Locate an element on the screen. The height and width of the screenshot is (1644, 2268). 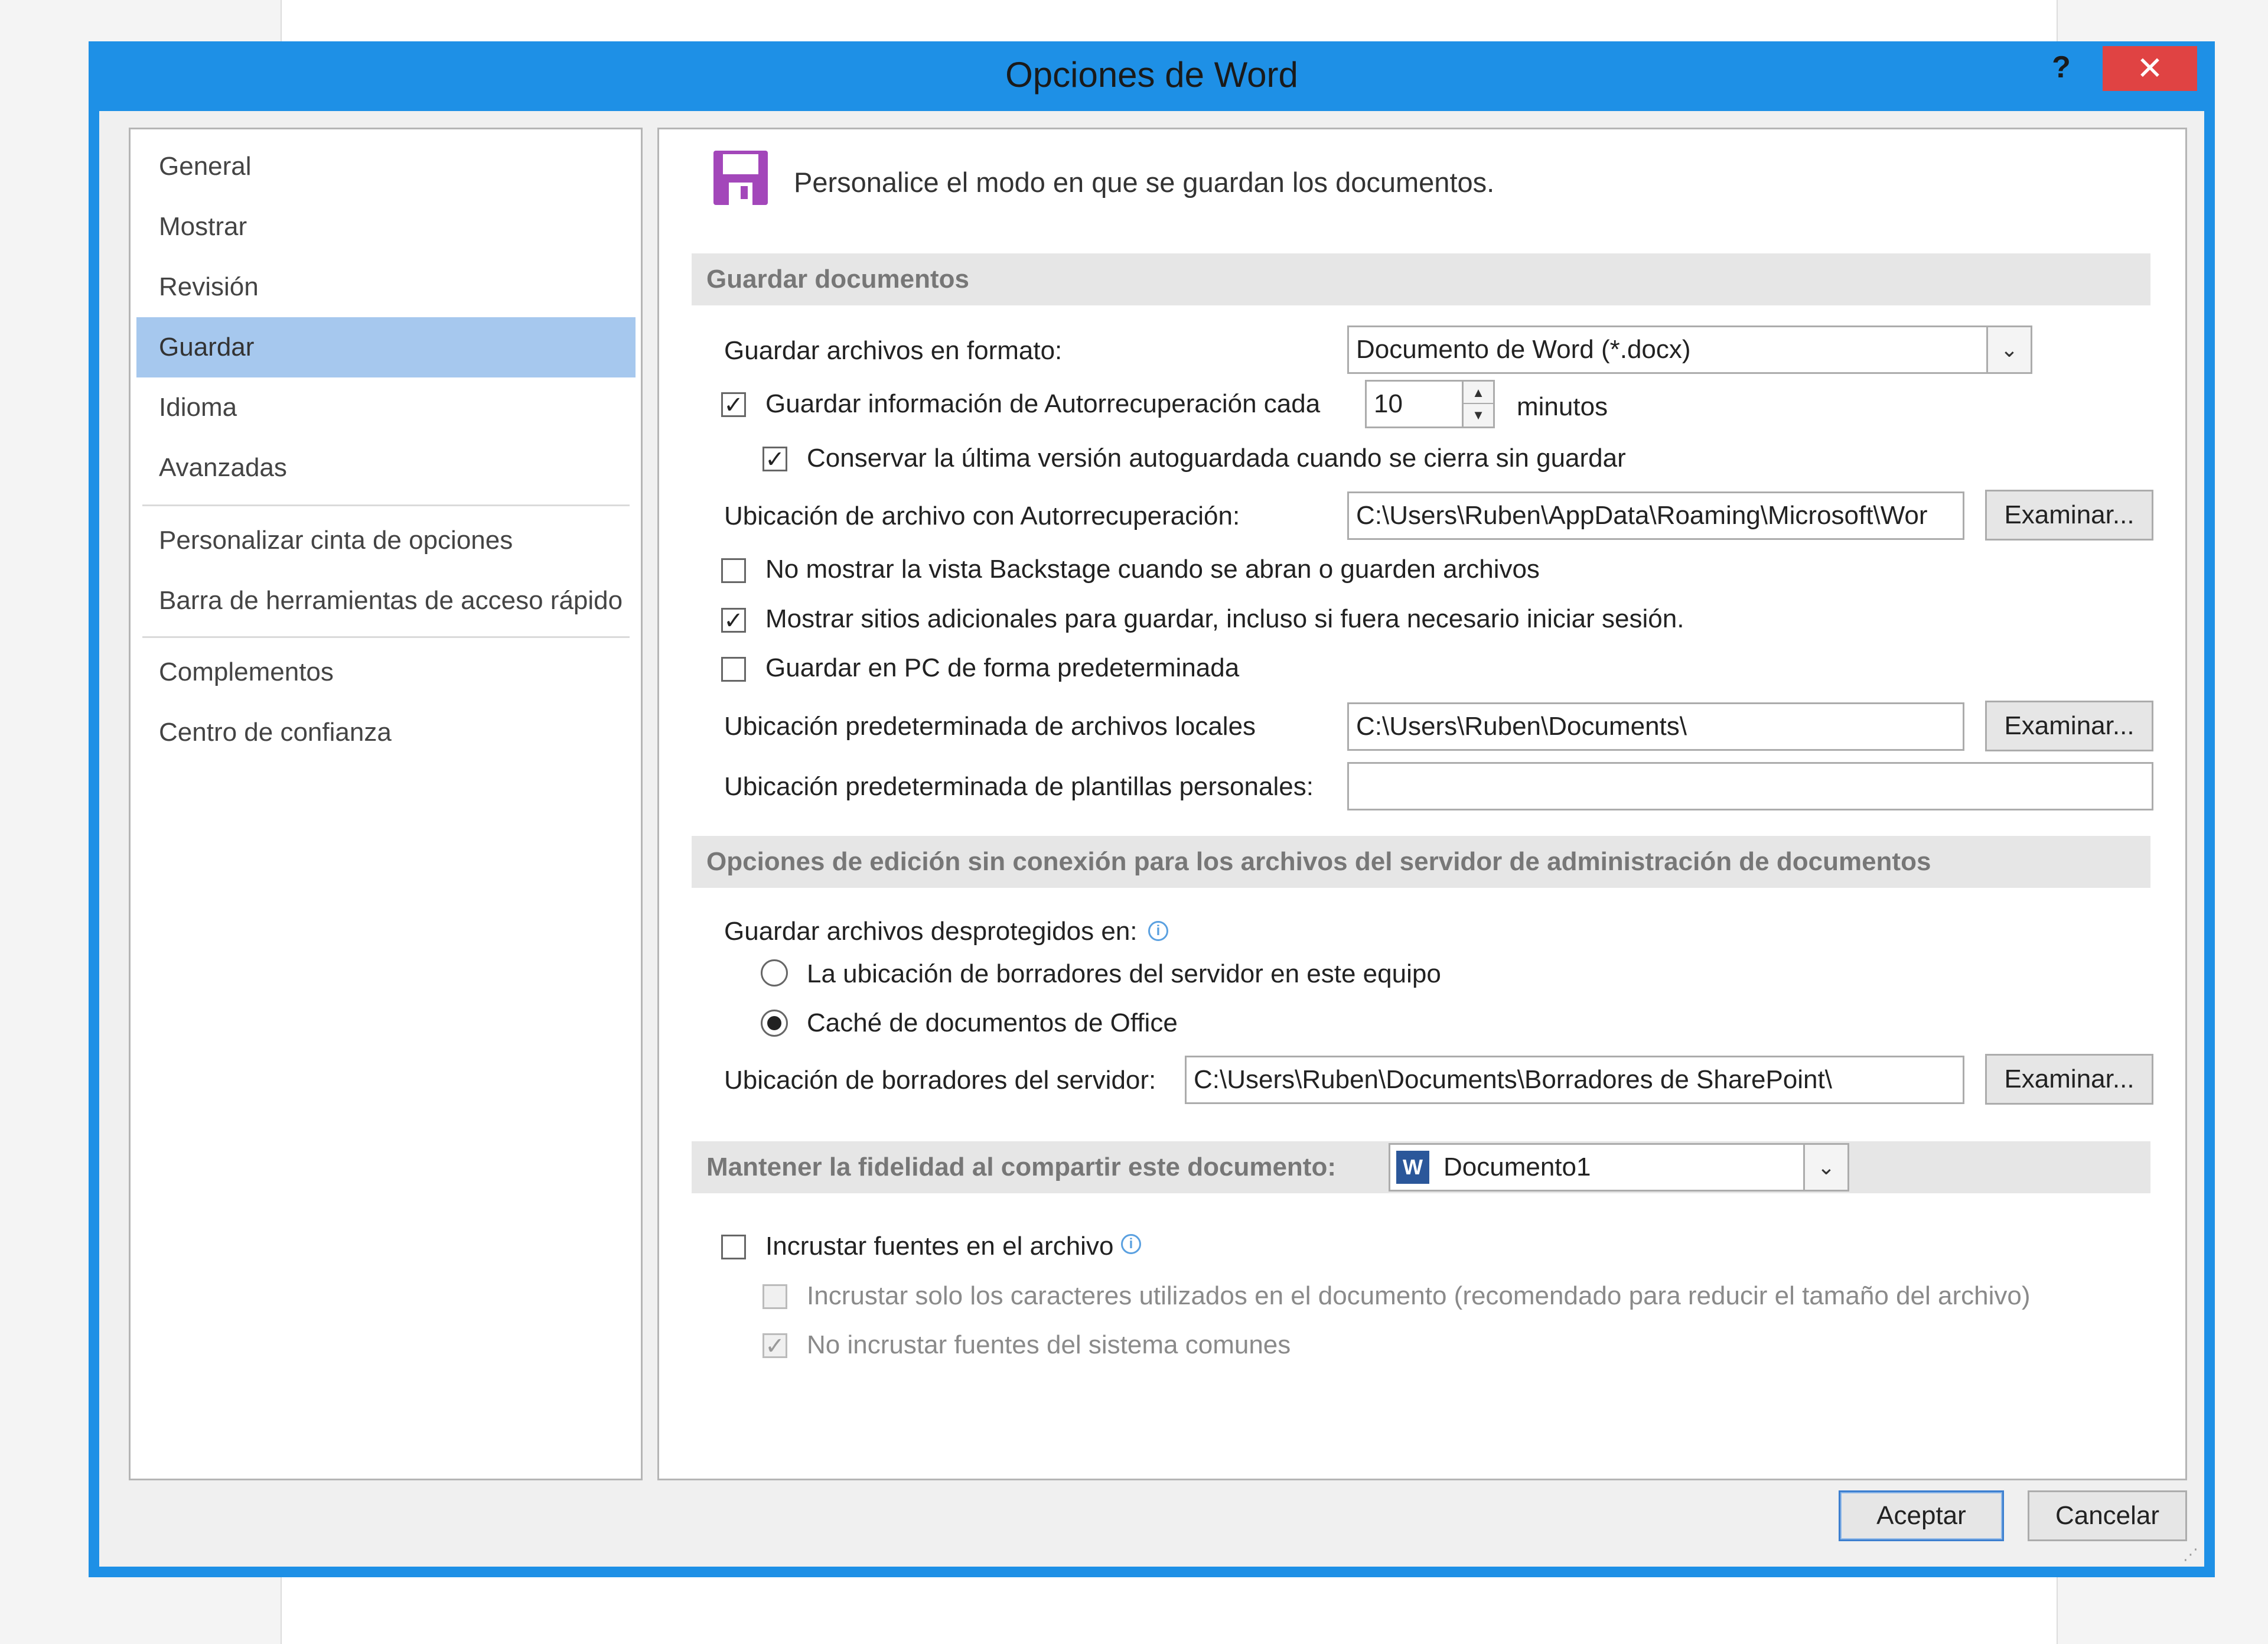
nav-item-complementos: Complementos is located at coordinates (386, 672).